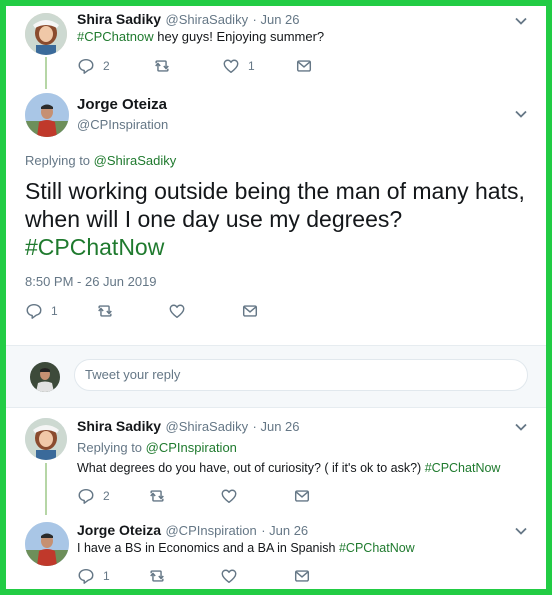 The height and width of the screenshot is (595, 552). I want to click on tweet-header: Jorge Oteiza @CPInspiration · Jun 26, so click(192, 531).